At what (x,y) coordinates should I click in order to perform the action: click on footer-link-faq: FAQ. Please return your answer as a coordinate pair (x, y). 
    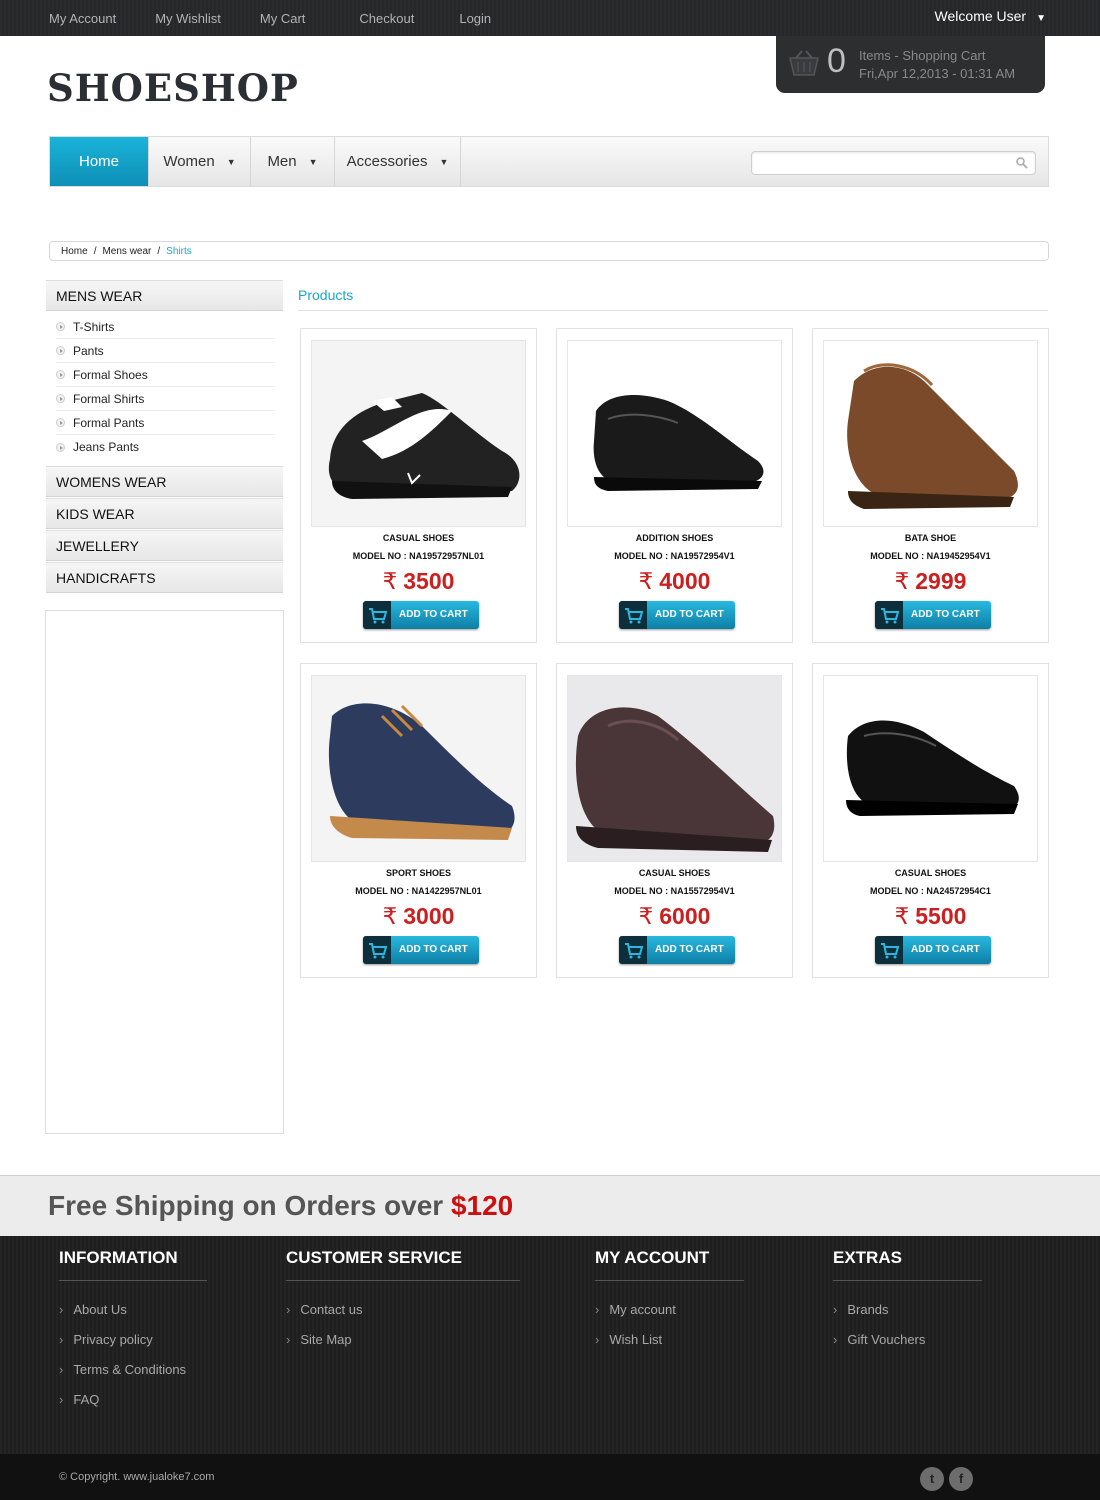
    Looking at the image, I should click on (133, 1407).